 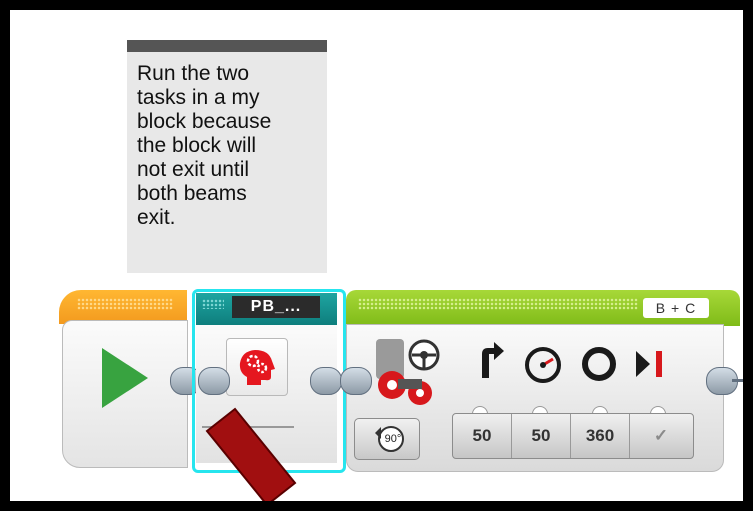 What do you see at coordinates (227, 46) in the screenshot?
I see `comment-drag-bar` at bounding box center [227, 46].